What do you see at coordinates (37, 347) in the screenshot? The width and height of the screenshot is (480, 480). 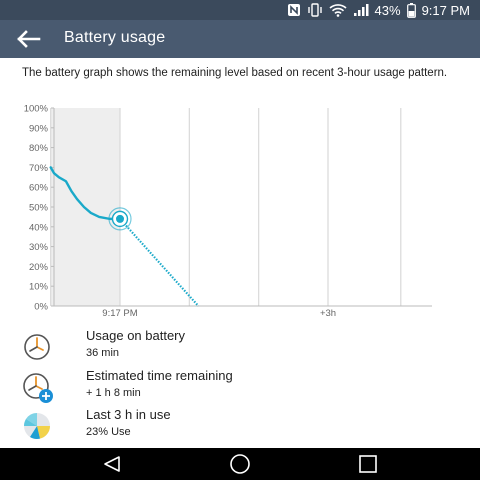 I see `clock-icon` at bounding box center [37, 347].